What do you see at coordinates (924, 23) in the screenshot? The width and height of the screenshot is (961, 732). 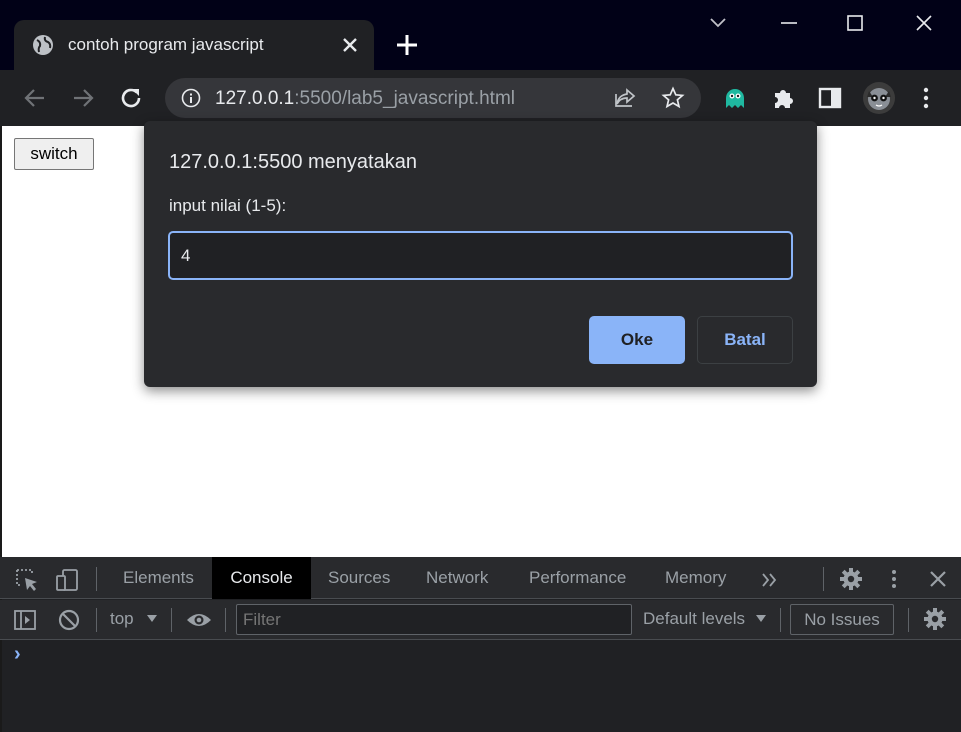 I see `close-window-icon` at bounding box center [924, 23].